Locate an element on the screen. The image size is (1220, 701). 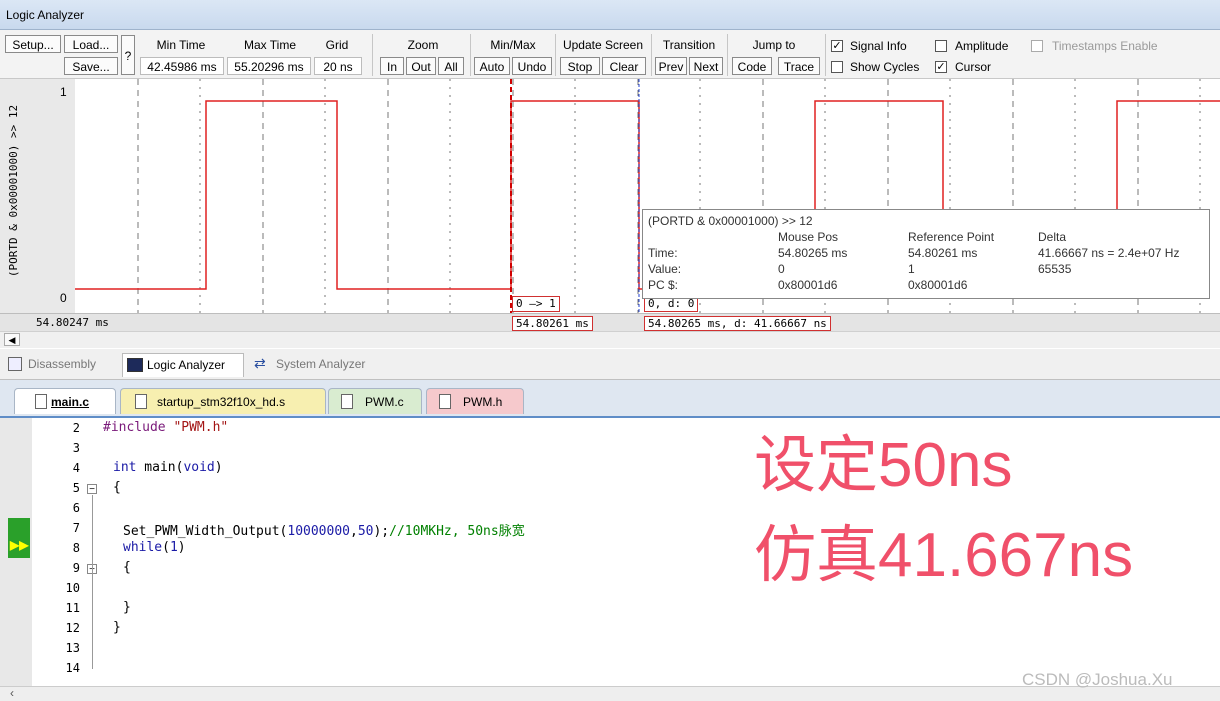
zoom-out-button: Out is located at coordinates (421, 66).